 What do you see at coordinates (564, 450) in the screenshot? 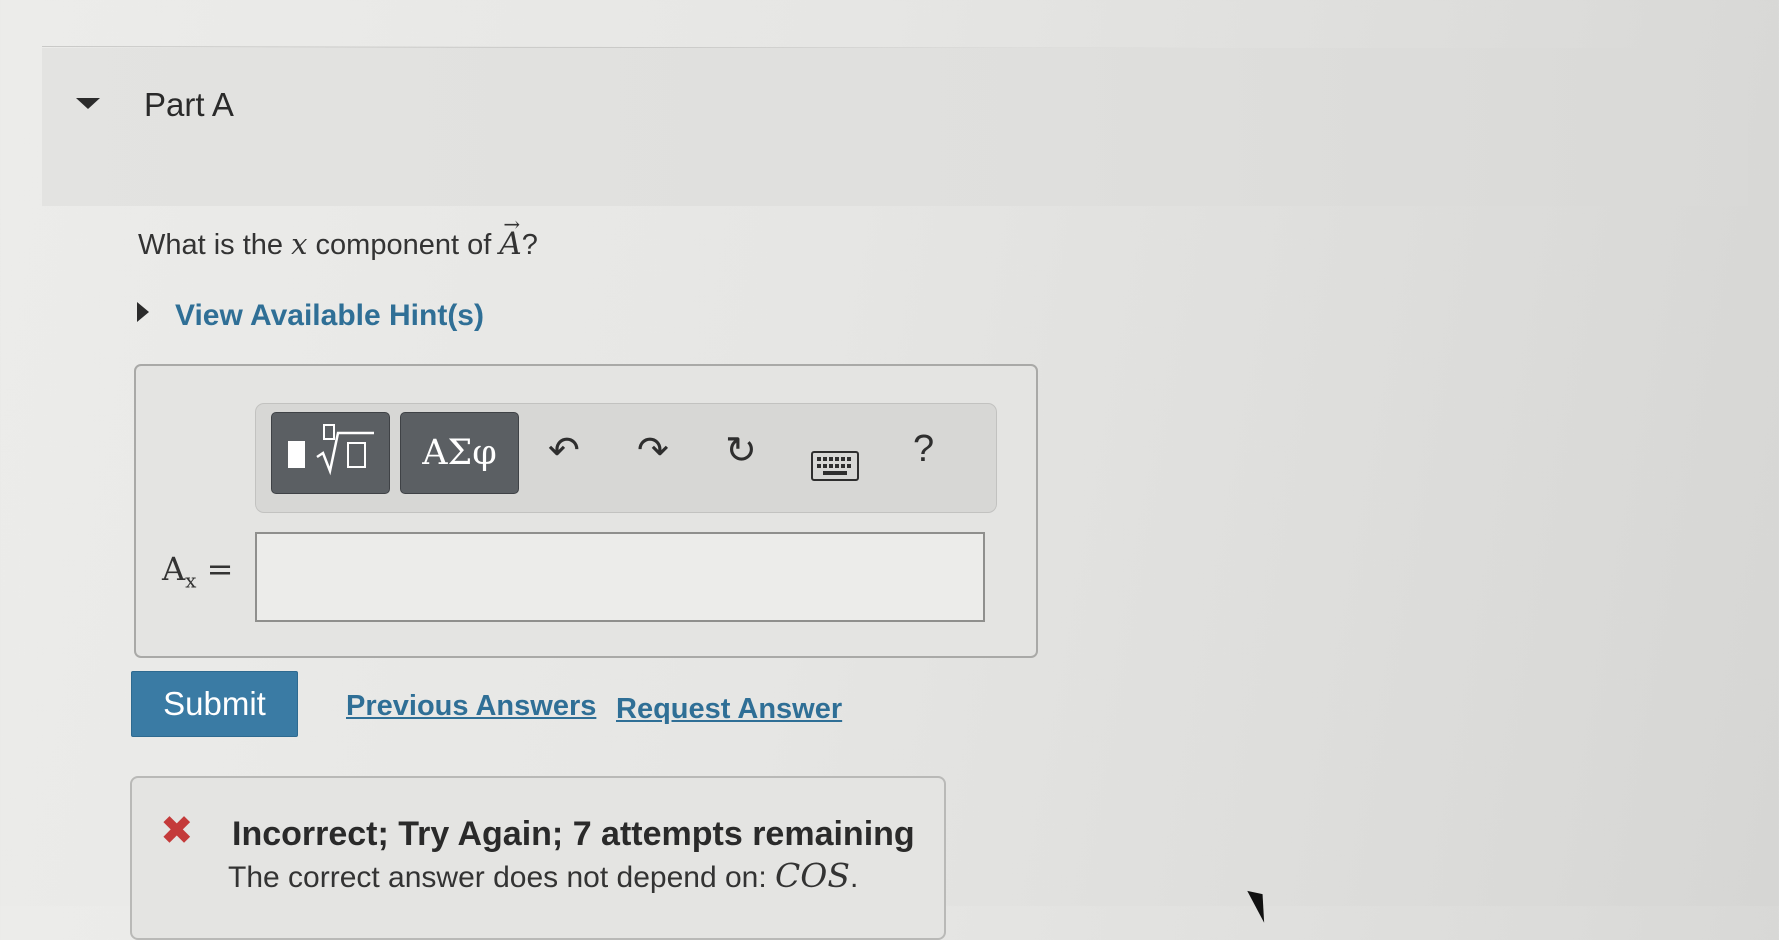
I see `undo-icon: ↶` at bounding box center [564, 450].